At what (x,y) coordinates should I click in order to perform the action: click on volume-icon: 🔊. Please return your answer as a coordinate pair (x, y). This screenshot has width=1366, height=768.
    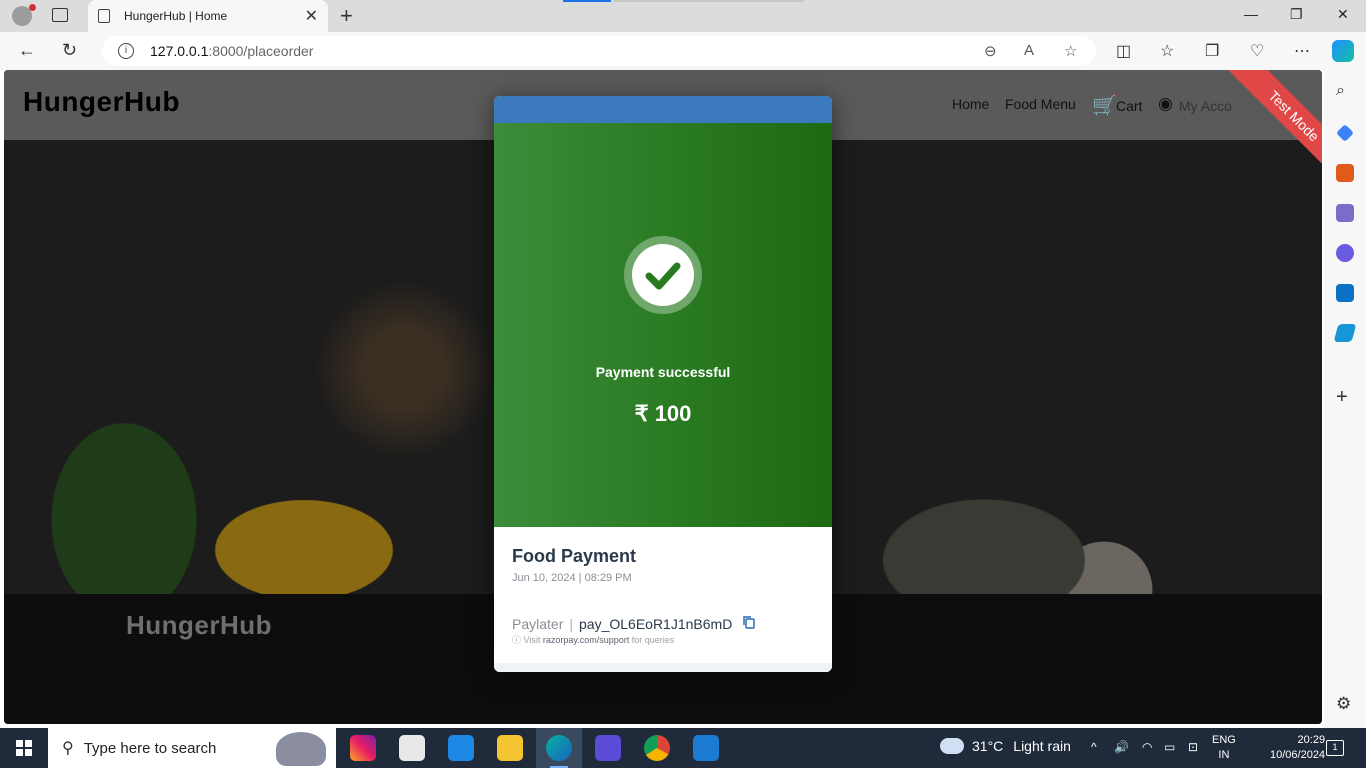
    Looking at the image, I should click on (1121, 747).